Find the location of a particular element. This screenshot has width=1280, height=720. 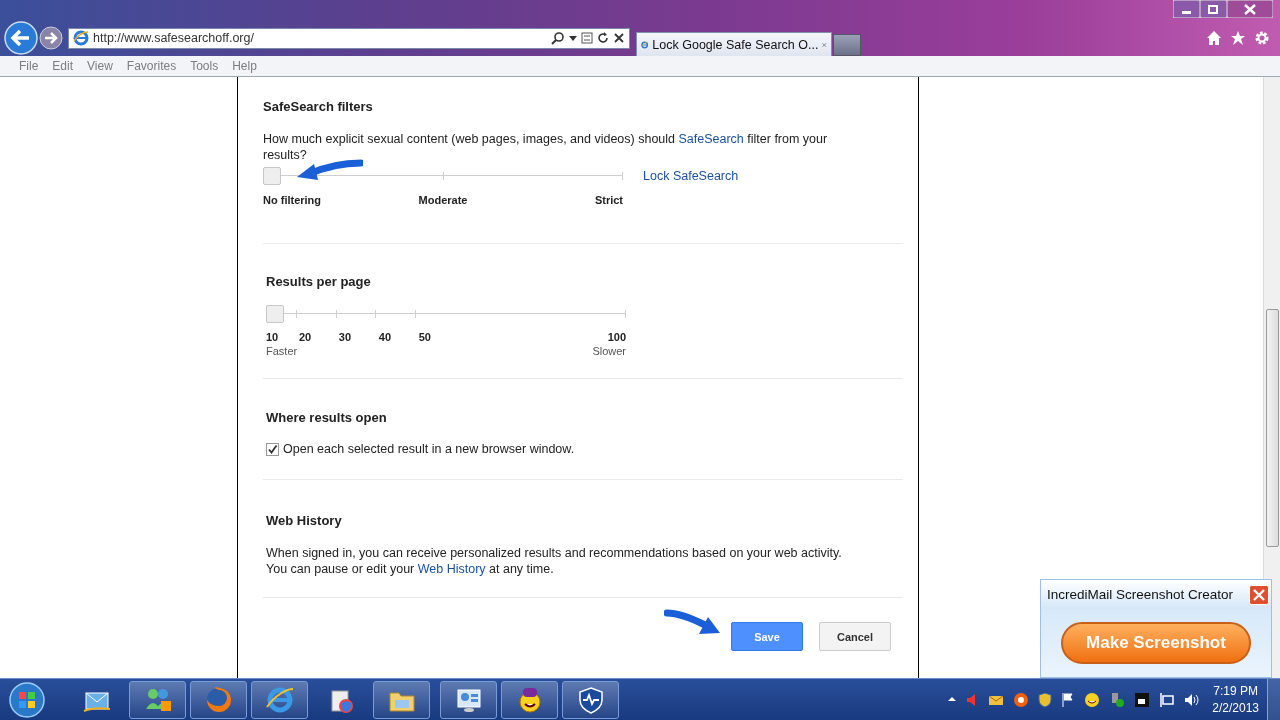

menu-item: Favorites is located at coordinates (151, 66).